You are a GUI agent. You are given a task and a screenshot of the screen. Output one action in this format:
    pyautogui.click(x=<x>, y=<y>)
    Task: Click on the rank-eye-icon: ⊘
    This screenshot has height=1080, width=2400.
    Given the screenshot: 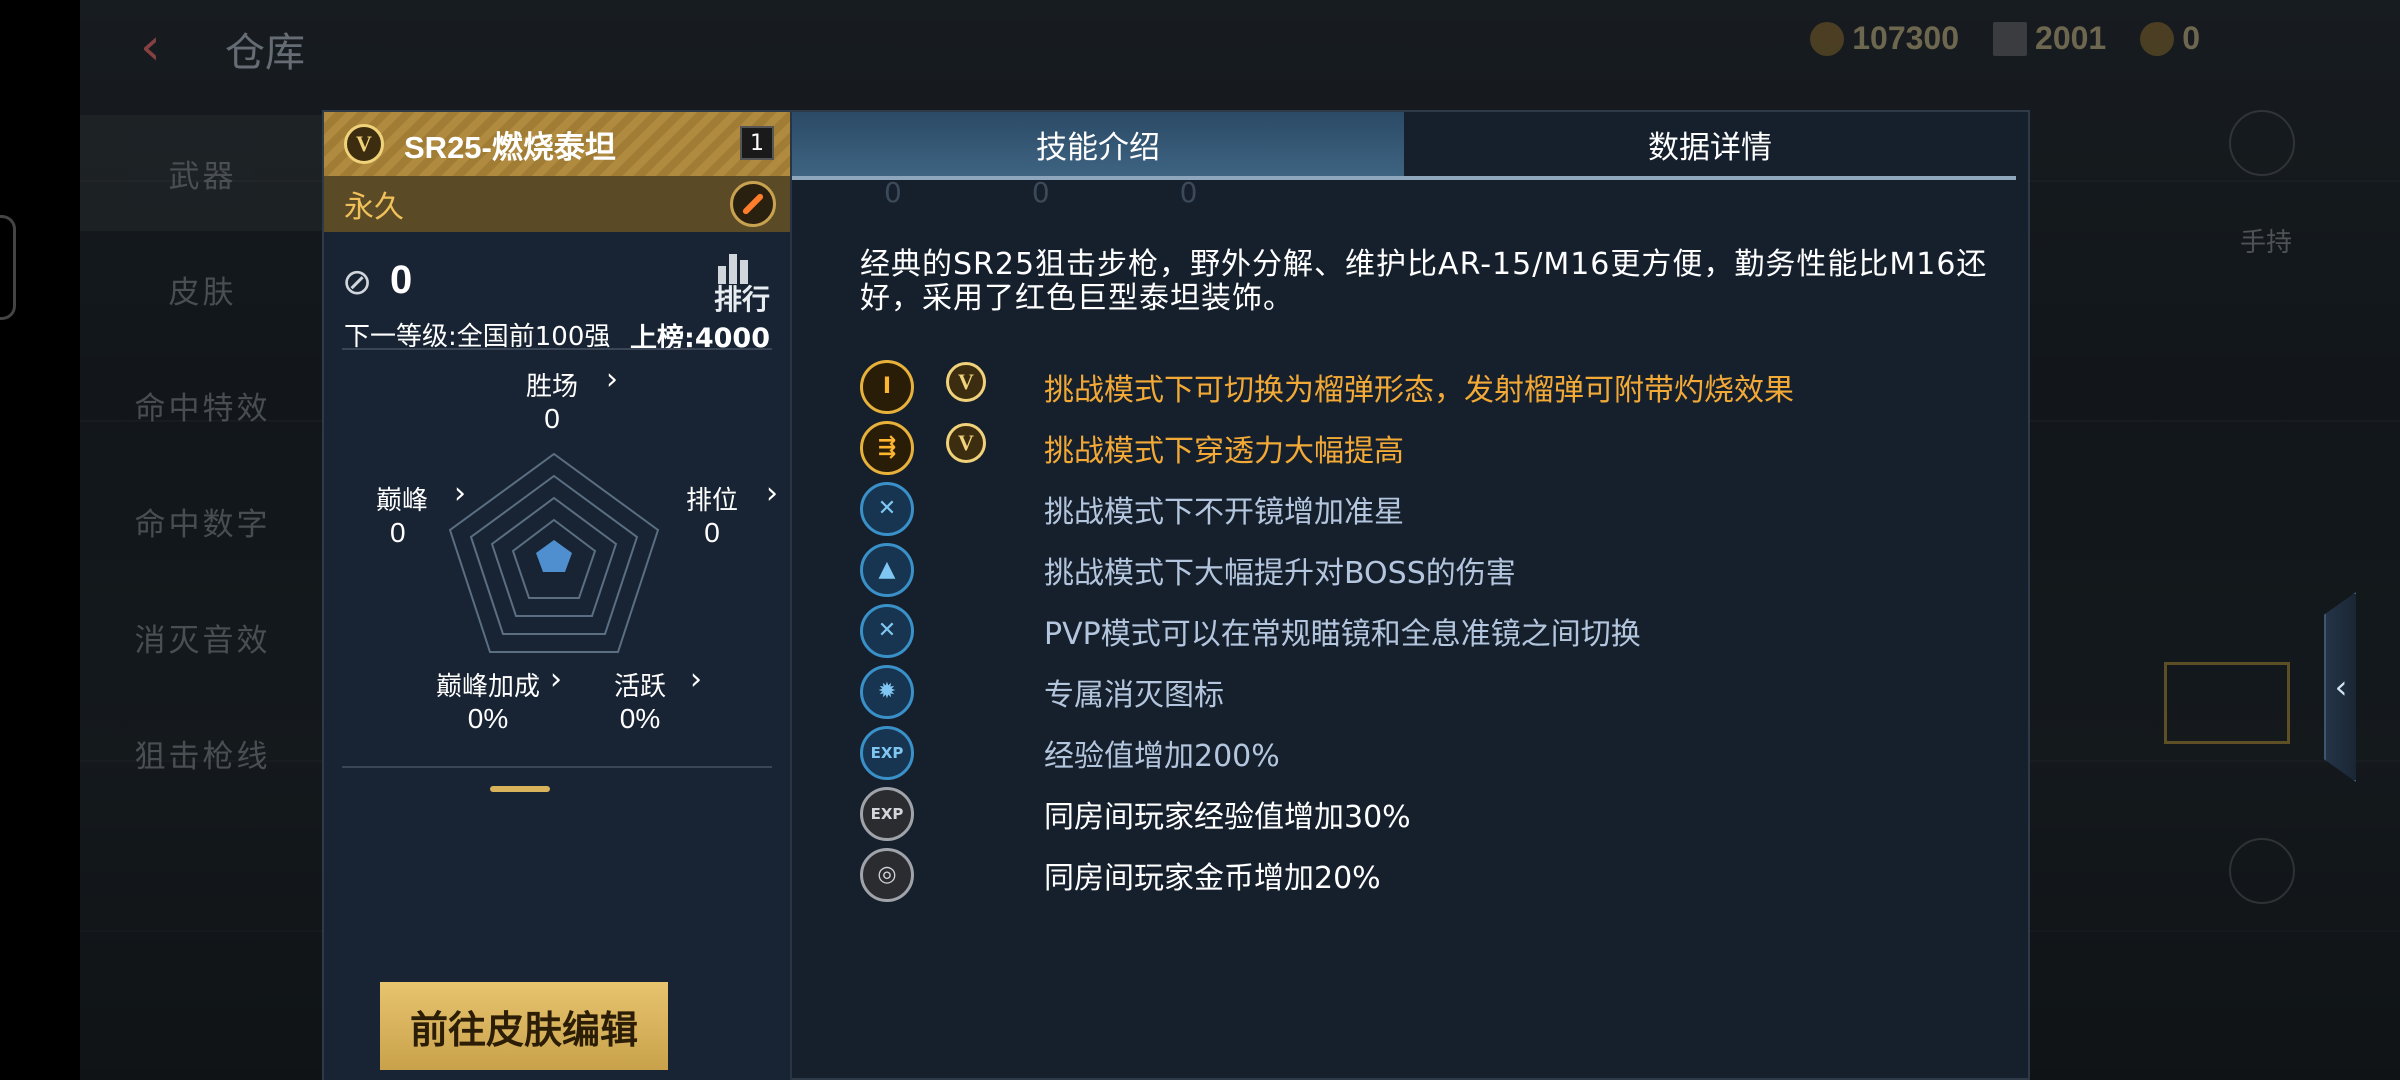 What is the action you would take?
    pyautogui.click(x=357, y=282)
    